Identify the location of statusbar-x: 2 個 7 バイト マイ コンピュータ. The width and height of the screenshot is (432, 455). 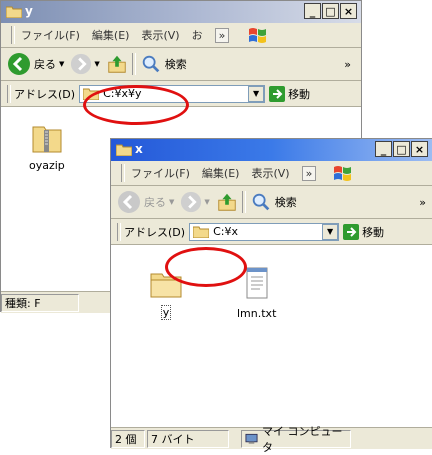
(271, 439).